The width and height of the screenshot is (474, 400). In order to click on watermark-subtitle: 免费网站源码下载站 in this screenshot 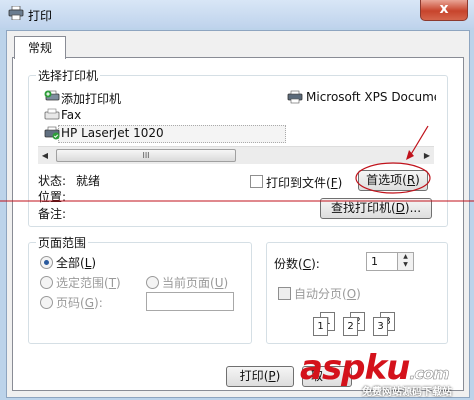, I will do `click(407, 392)`.